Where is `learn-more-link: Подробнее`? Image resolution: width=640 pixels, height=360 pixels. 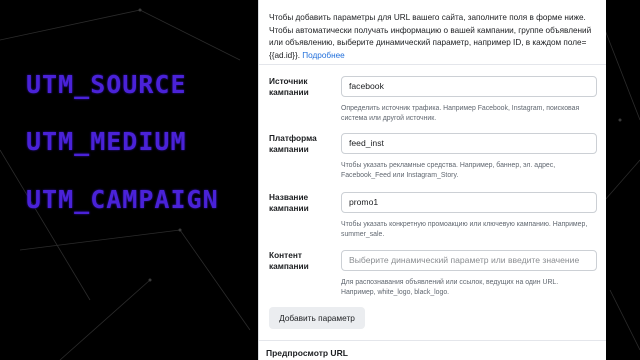 learn-more-link: Подробнее is located at coordinates (323, 55).